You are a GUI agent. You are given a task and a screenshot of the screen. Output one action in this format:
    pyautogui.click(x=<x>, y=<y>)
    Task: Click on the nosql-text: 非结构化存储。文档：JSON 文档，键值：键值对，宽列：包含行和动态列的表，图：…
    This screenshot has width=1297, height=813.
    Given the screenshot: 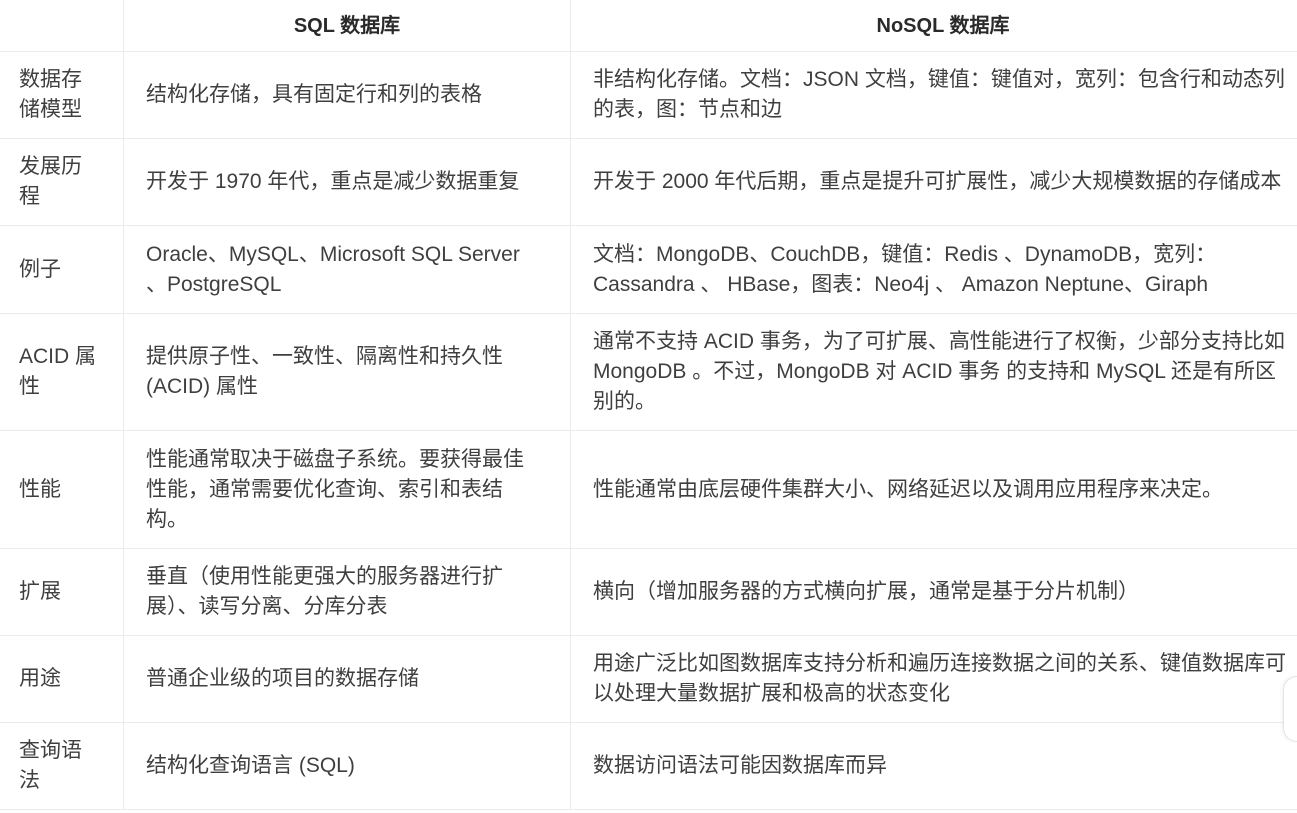 What is the action you would take?
    pyautogui.click(x=939, y=94)
    